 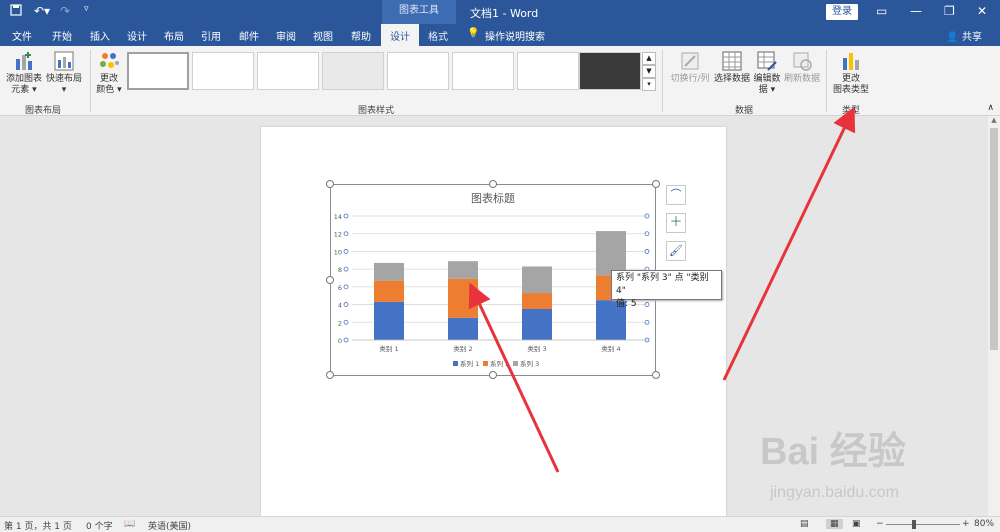 What do you see at coordinates (249, 35) in the screenshot?
I see `tab-mailings: 邮件` at bounding box center [249, 35].